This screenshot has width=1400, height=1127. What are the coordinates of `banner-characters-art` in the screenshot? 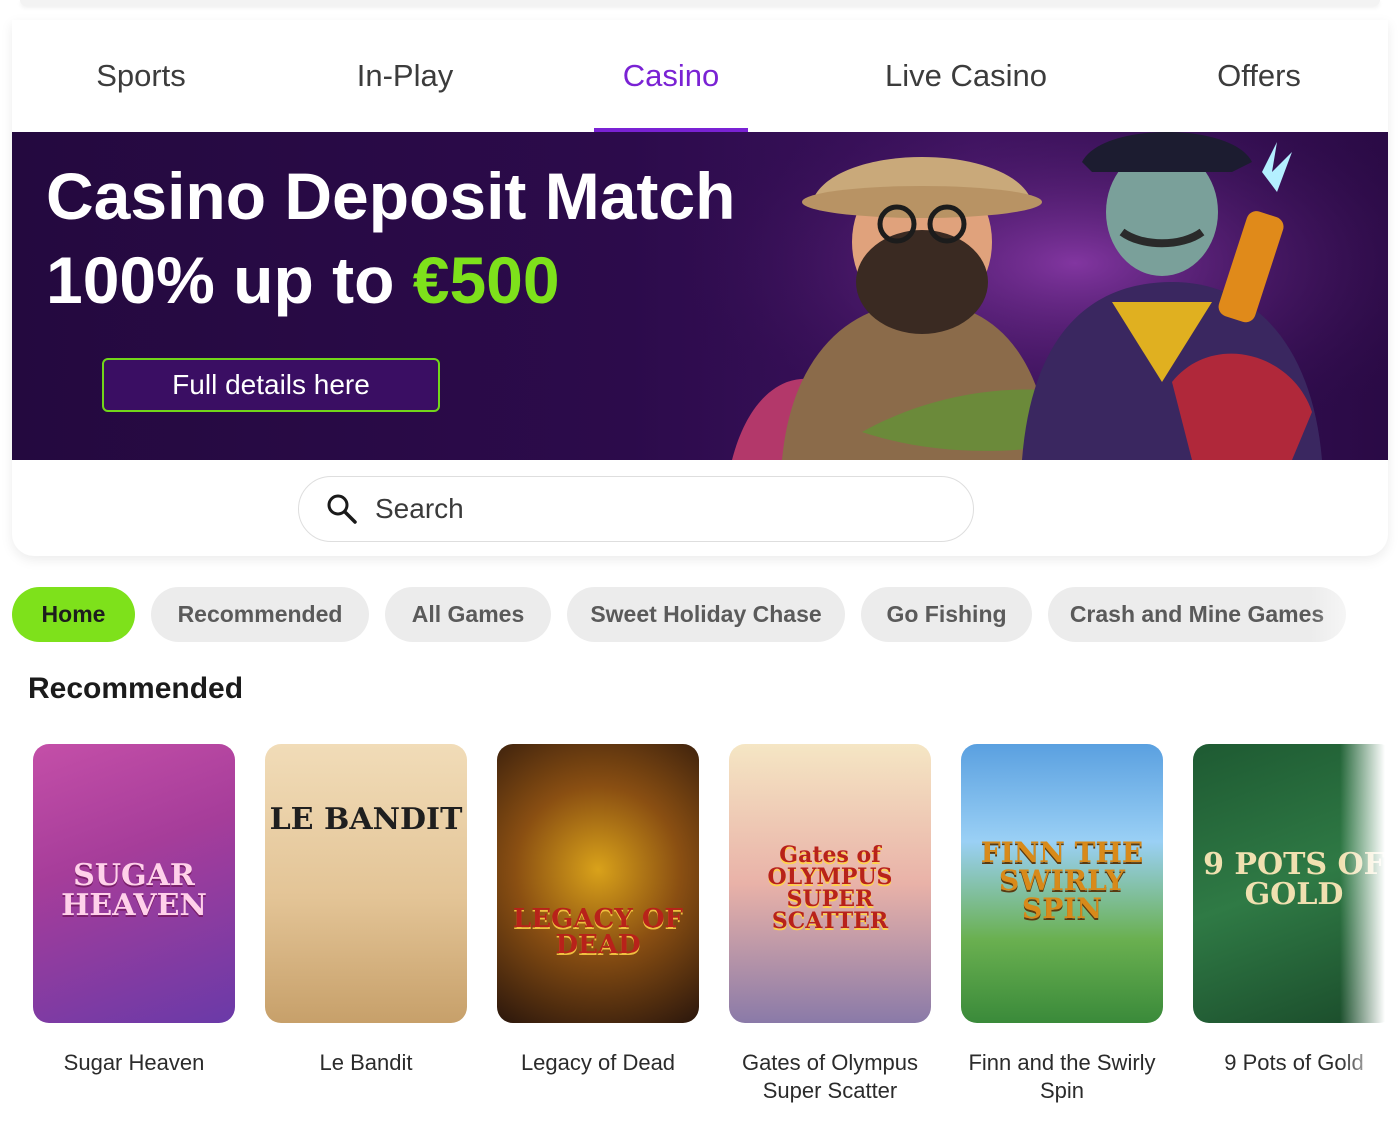 It's located at (1040, 296).